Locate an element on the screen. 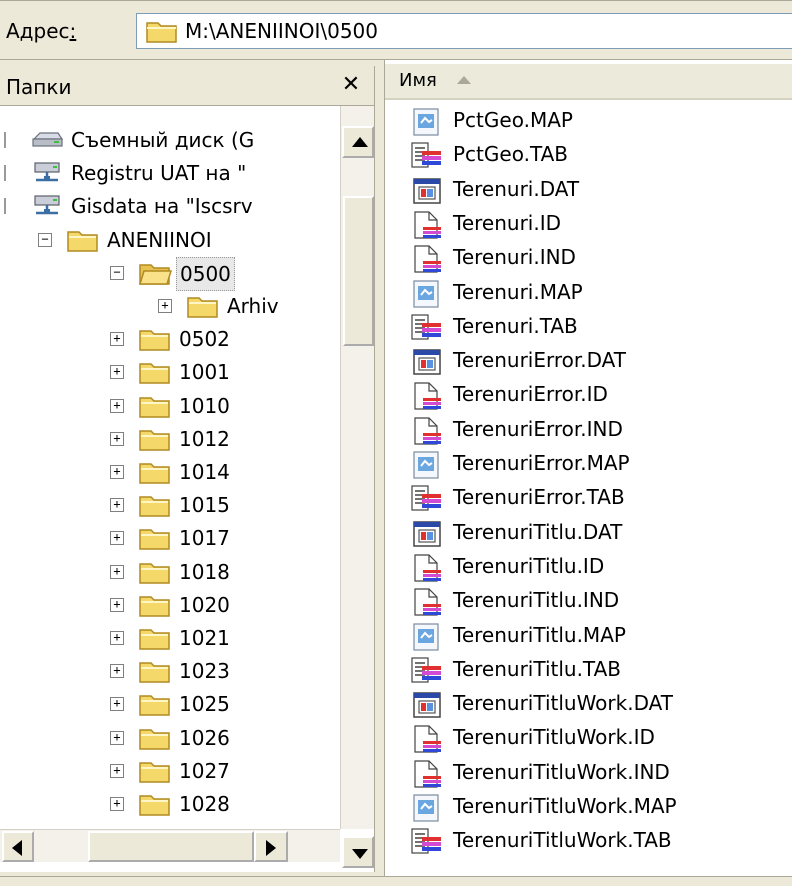 The image size is (792, 886). scroll-down-button is located at coordinates (358, 852).